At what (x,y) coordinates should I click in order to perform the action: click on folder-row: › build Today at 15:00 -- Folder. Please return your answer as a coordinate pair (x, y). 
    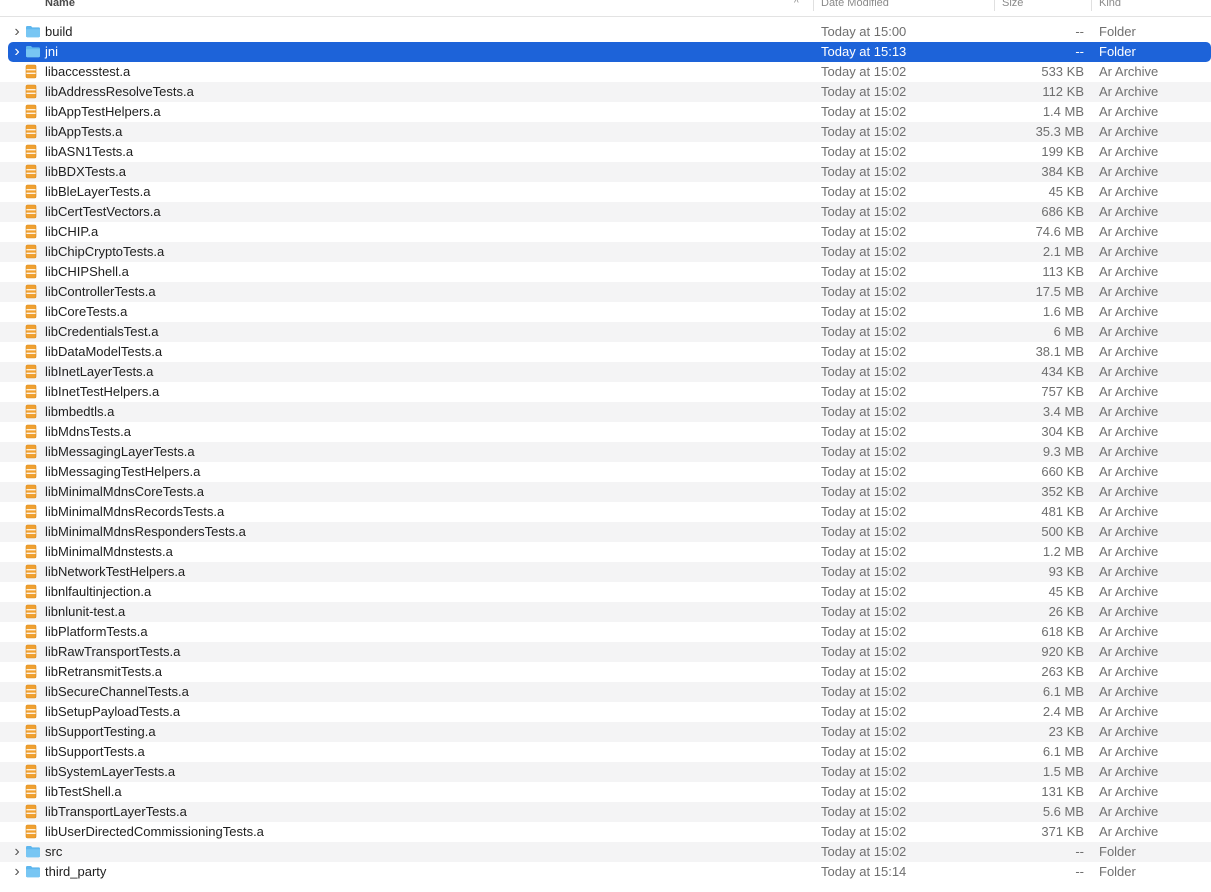
    Looking at the image, I should click on (605, 32).